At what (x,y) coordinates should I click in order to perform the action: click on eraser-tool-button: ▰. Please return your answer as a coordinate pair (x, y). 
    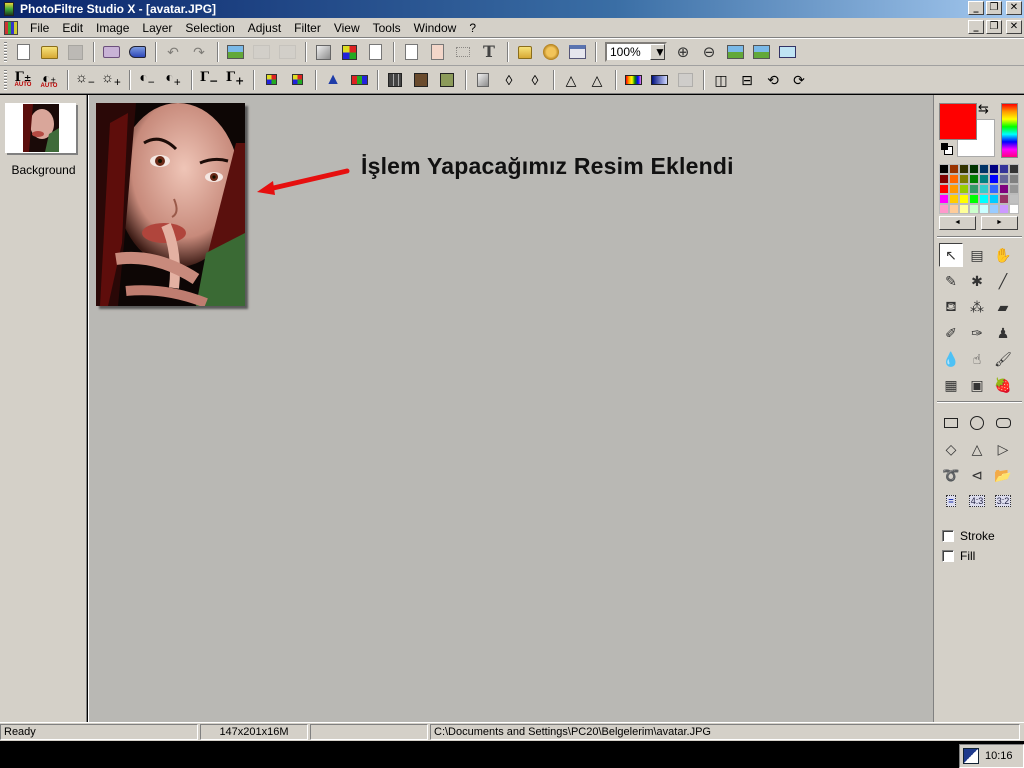
    Looking at the image, I should click on (1003, 307).